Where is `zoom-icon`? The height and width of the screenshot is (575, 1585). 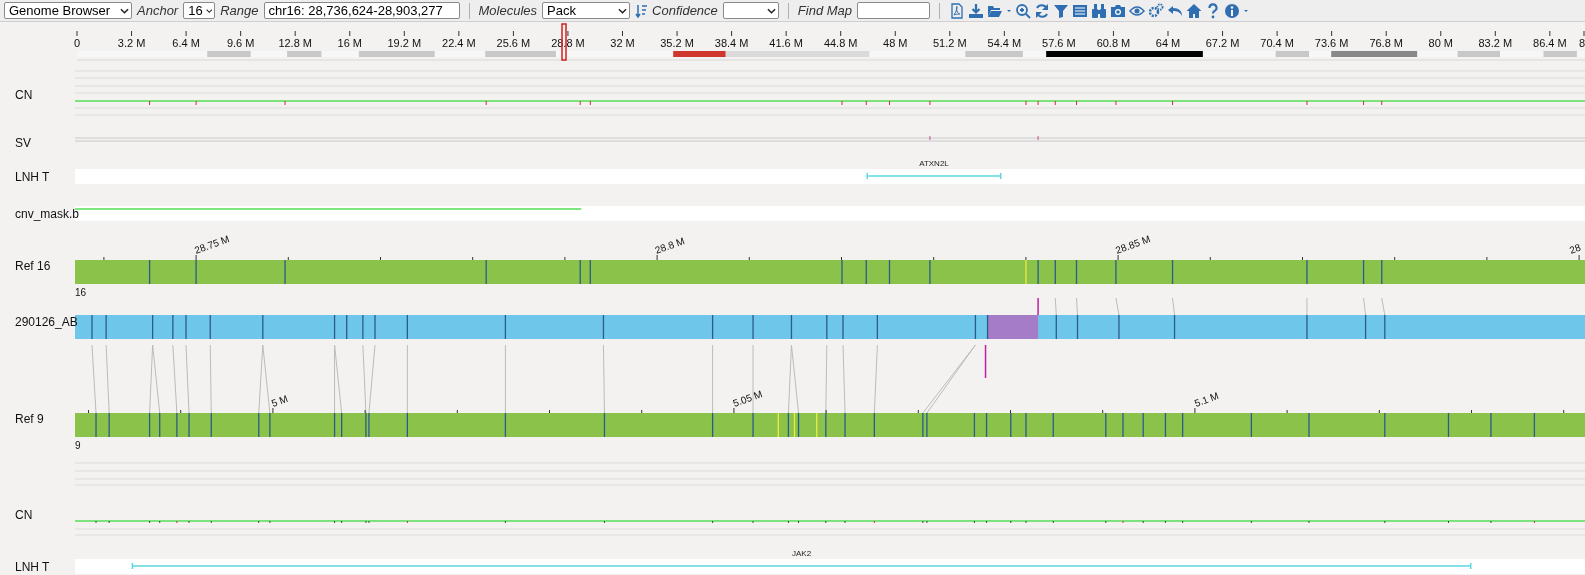 zoom-icon is located at coordinates (1023, 10).